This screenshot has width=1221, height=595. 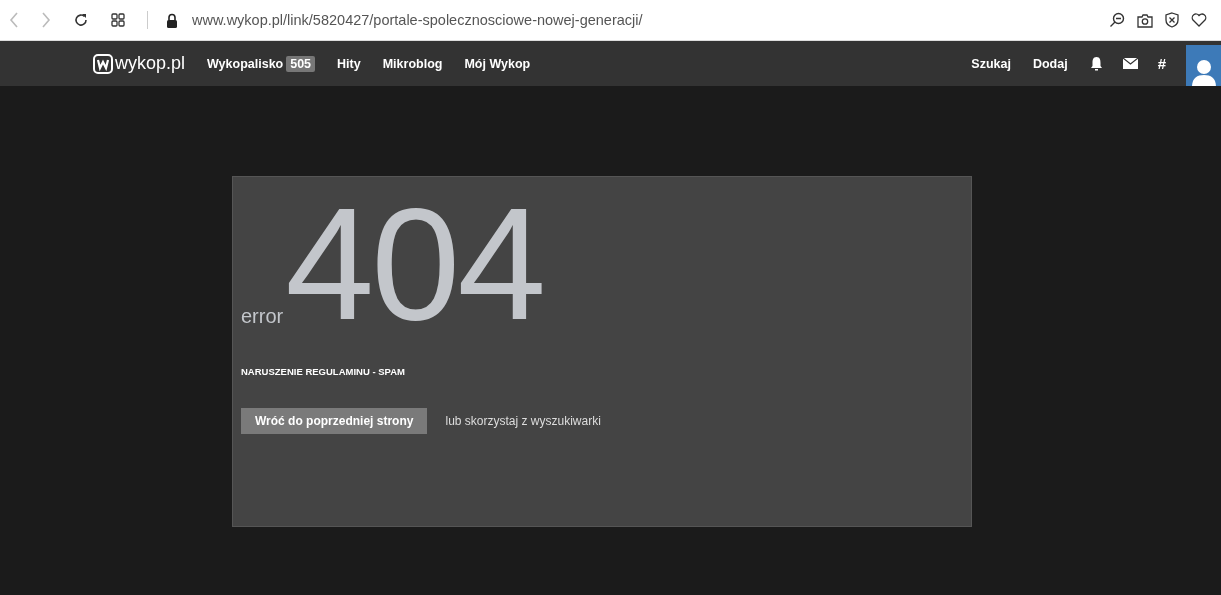 I want to click on avatar, so click(x=1203, y=65).